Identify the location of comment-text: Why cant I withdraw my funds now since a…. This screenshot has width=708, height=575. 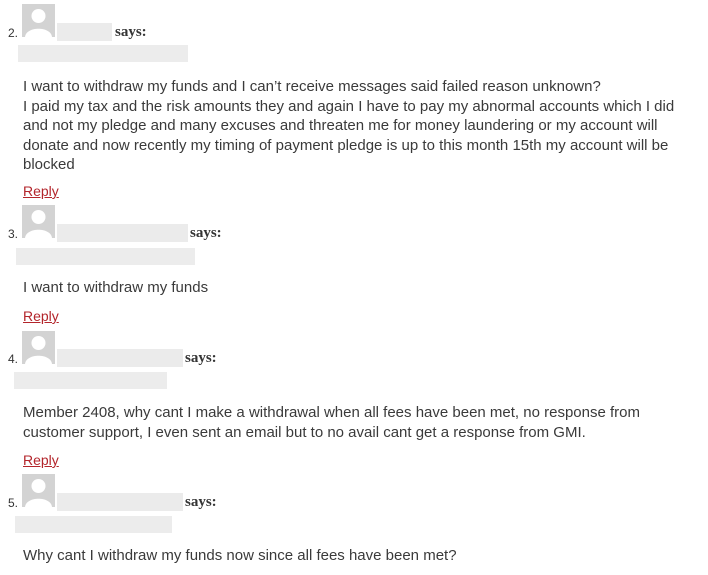
(240, 555).